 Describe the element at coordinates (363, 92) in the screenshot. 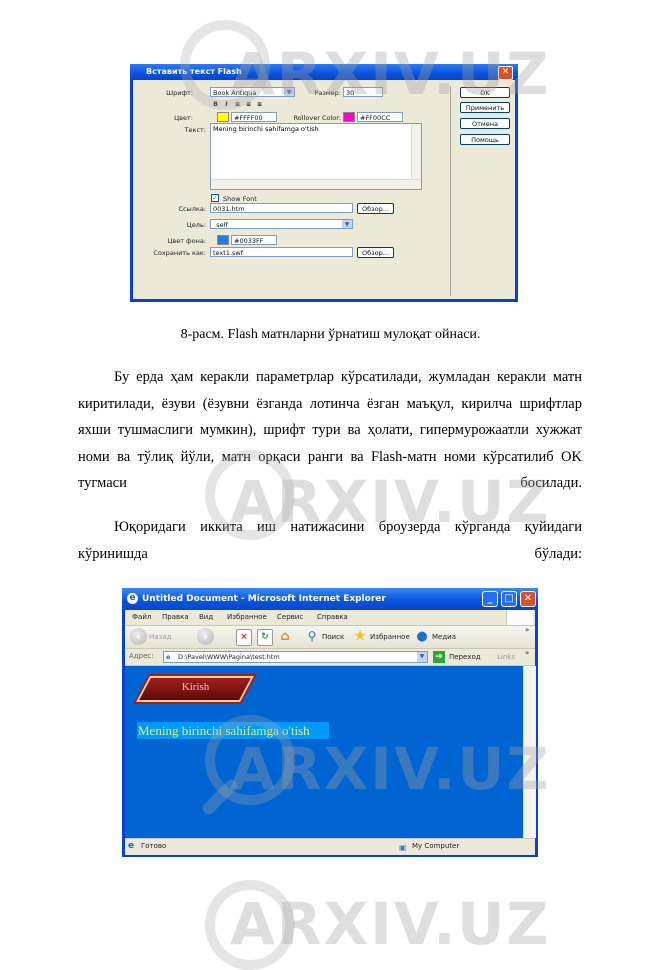

I see `size-input: 30` at that location.